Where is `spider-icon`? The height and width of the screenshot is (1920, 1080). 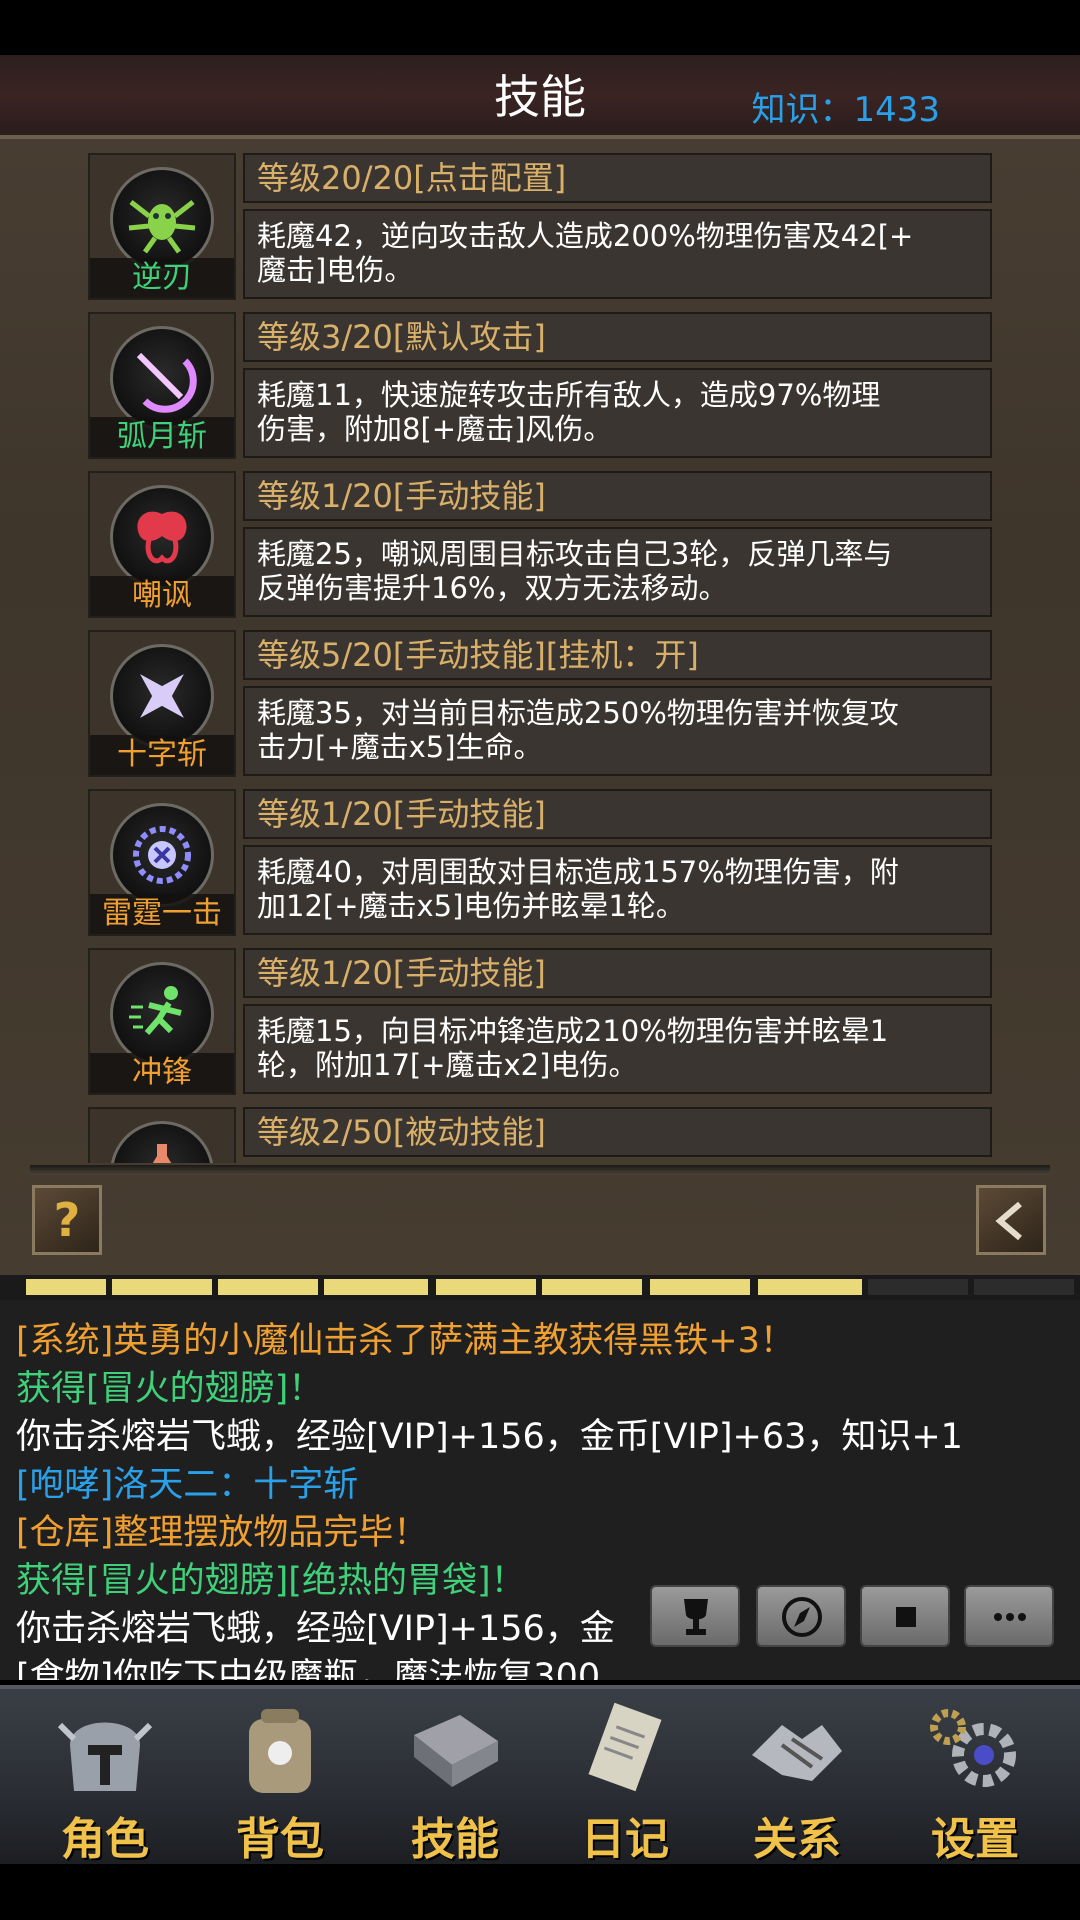
spider-icon is located at coordinates (162, 227).